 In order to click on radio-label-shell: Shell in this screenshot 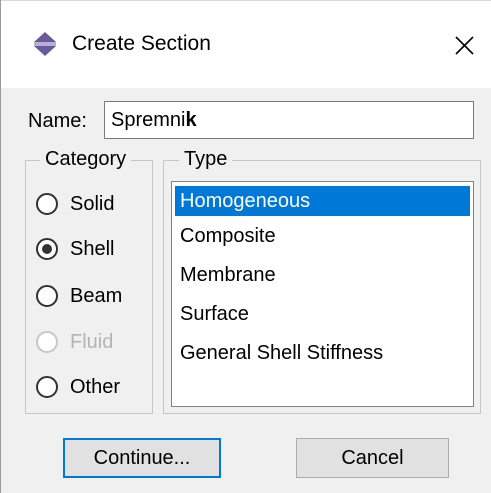, I will do `click(92, 249)`.